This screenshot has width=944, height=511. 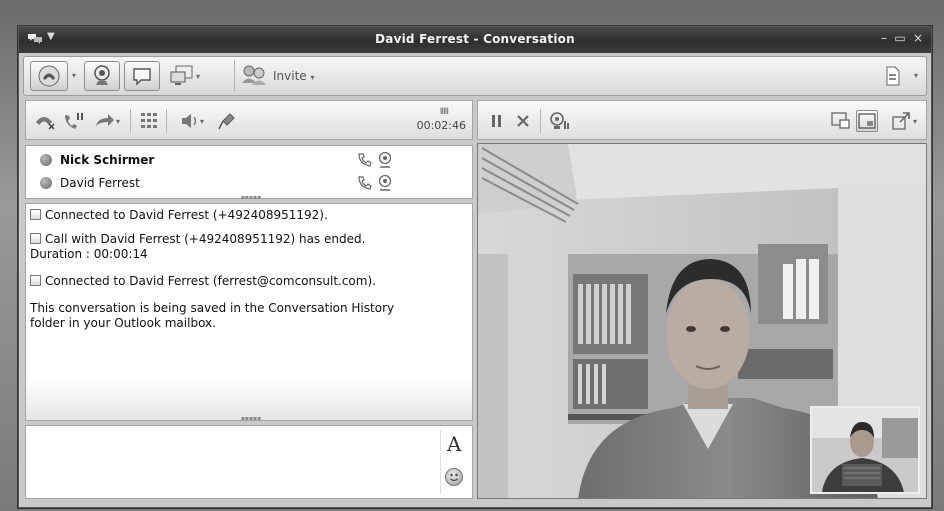 I want to click on full-view-button, so click(x=867, y=121).